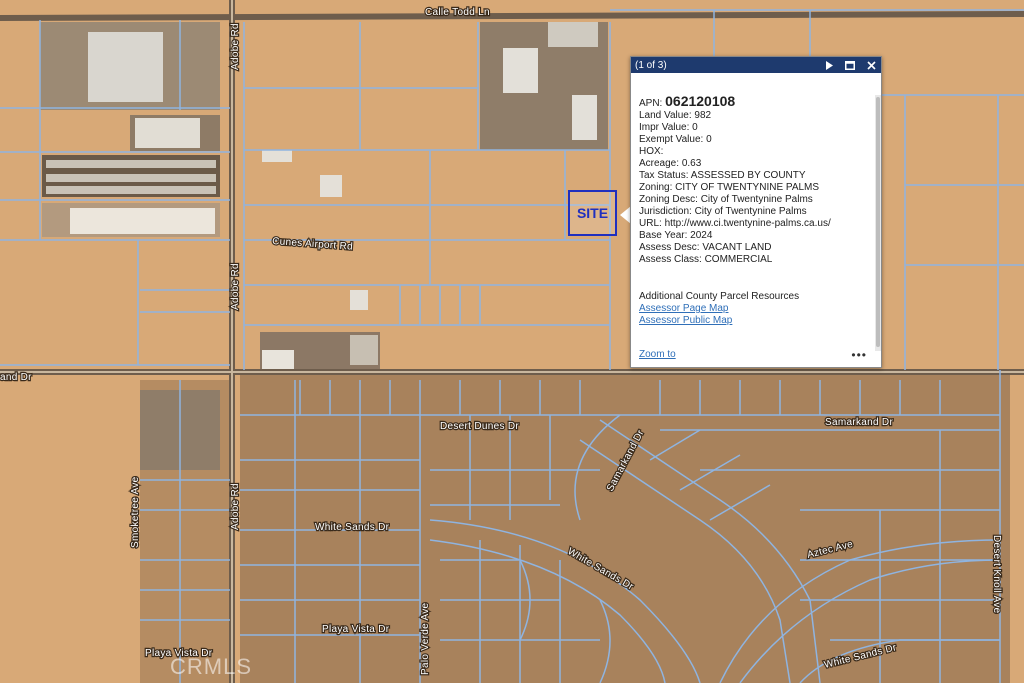  I want to click on popup-scrollbar-thumb, so click(878, 222).